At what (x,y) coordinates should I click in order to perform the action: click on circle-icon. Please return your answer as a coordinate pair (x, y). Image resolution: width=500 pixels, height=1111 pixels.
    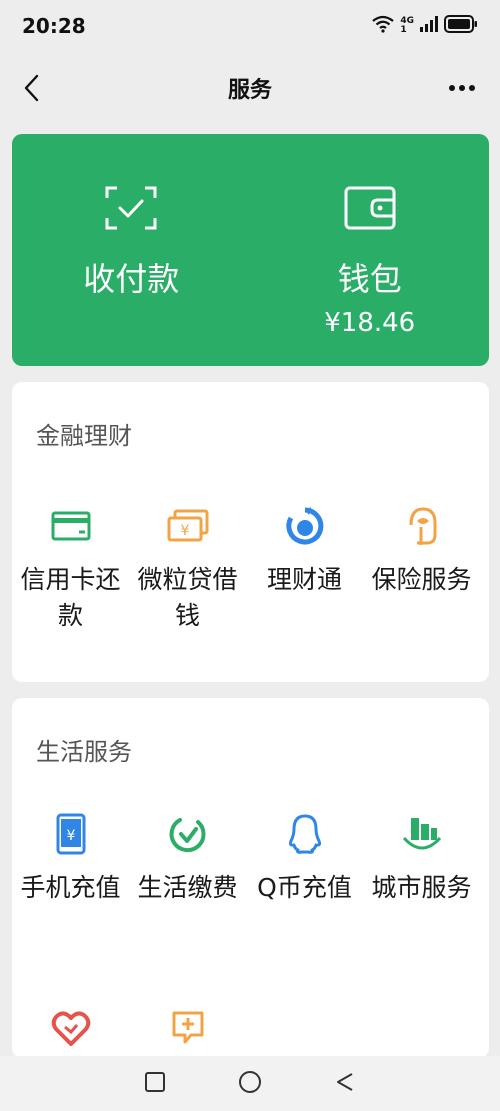
    Looking at the image, I should click on (250, 1081).